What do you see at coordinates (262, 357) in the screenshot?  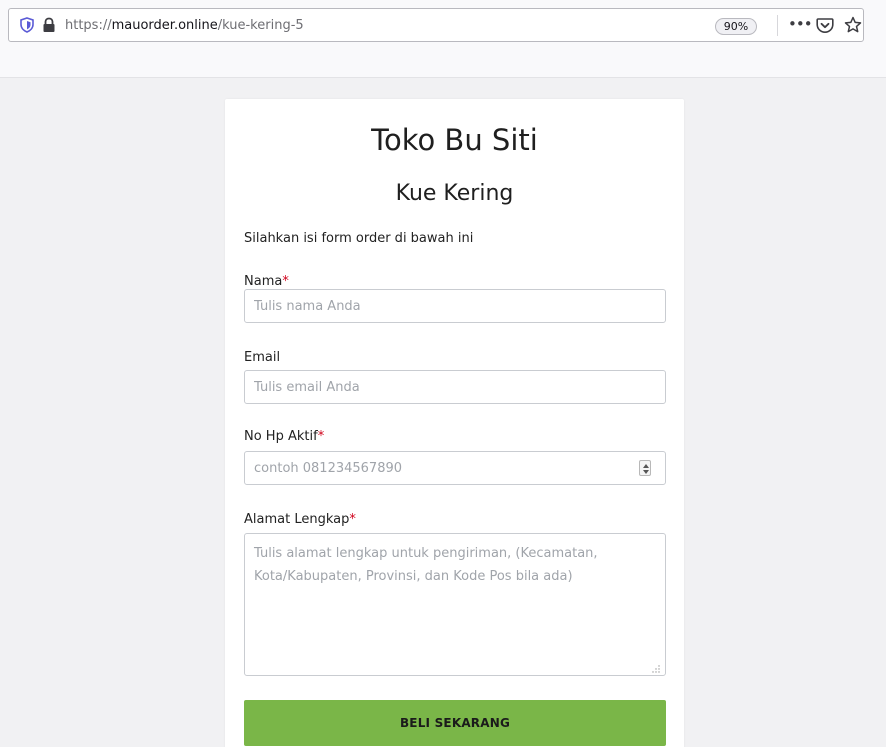 I see `email-label: Email` at bounding box center [262, 357].